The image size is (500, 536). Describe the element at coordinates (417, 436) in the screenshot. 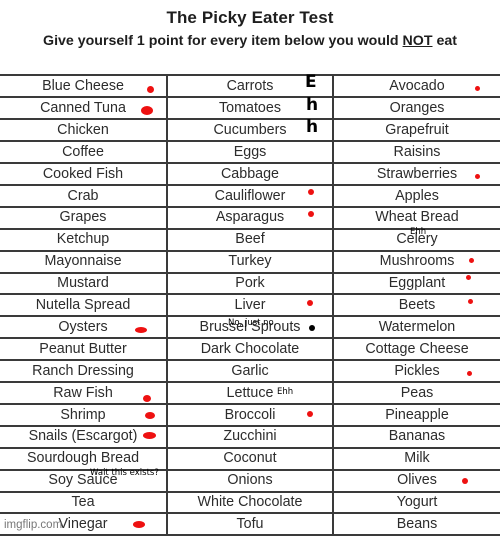

I see `food-item: Bananas` at that location.